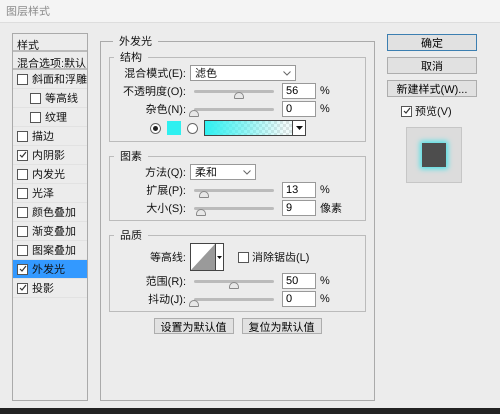 The width and height of the screenshot is (500, 414). What do you see at coordinates (28, 46) in the screenshot?
I see `list-header: 样式` at bounding box center [28, 46].